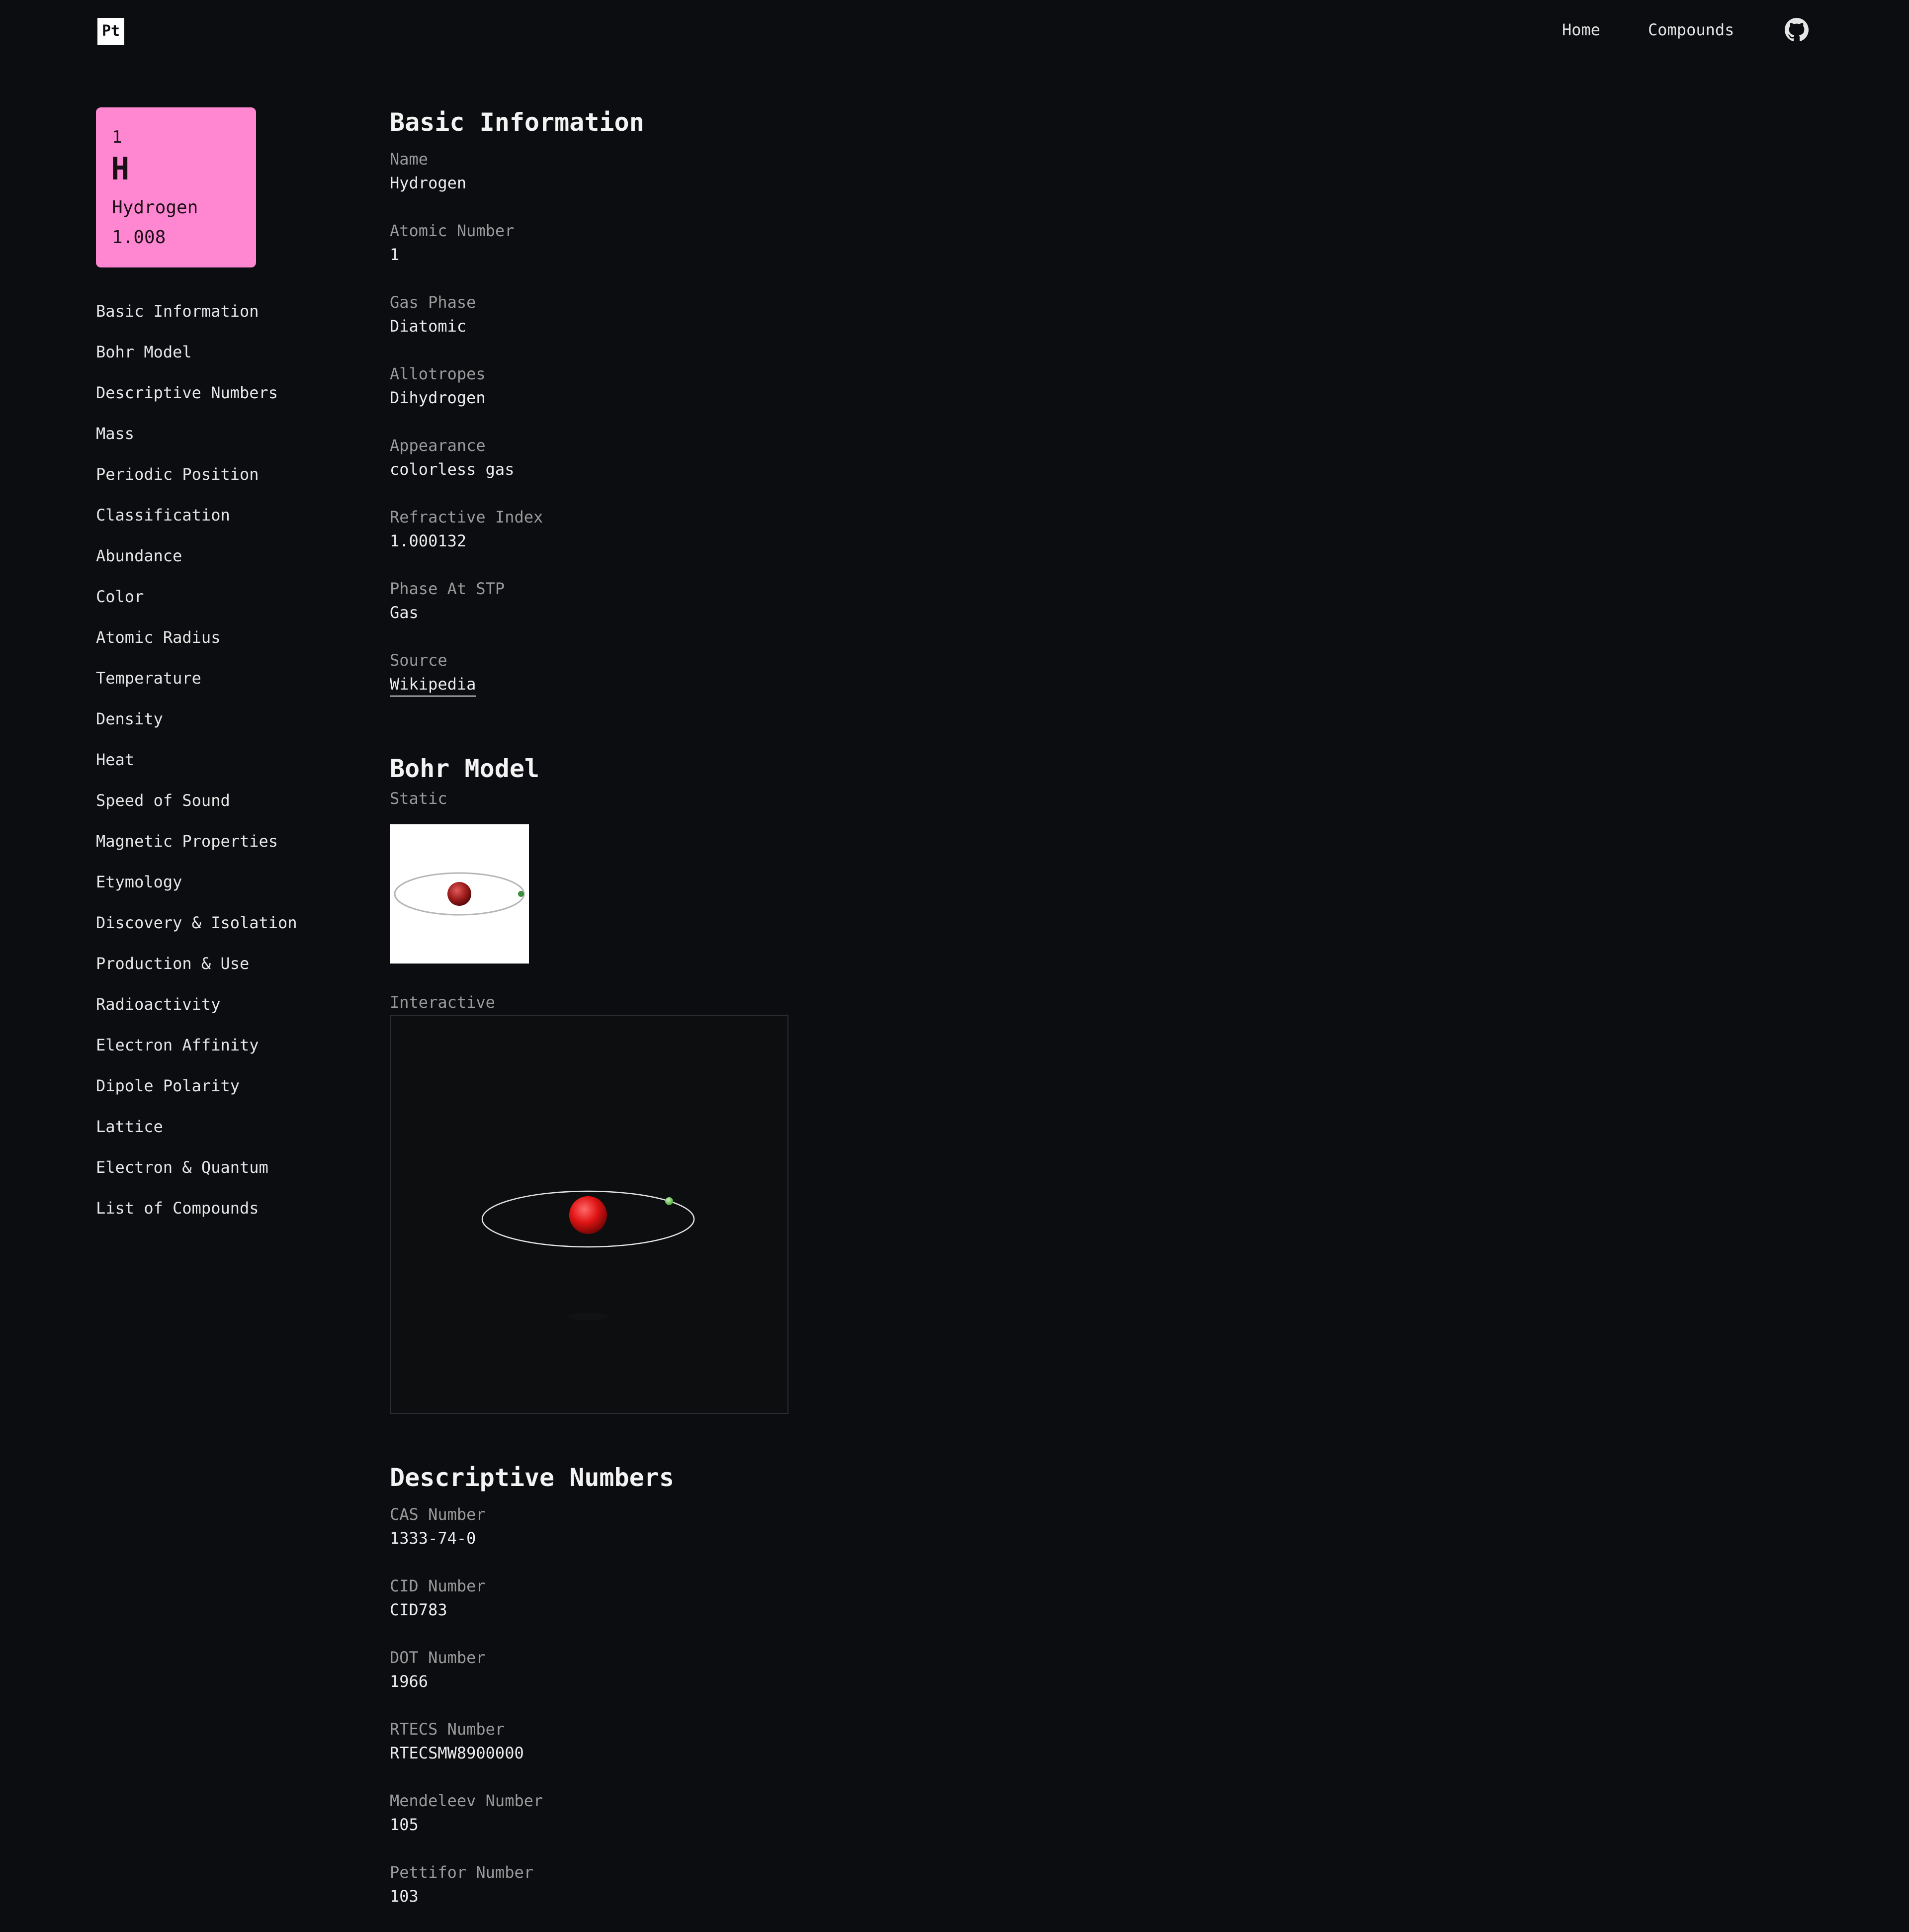  What do you see at coordinates (155, 207) in the screenshot?
I see `element-name: Hydrogen` at bounding box center [155, 207].